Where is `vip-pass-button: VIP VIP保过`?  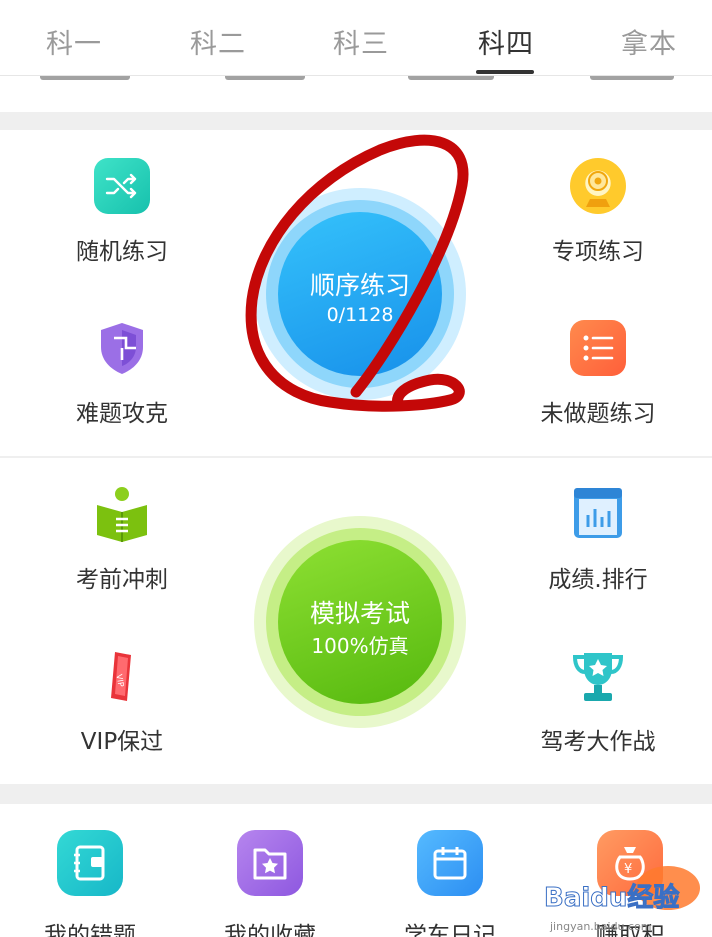 vip-pass-button: VIP VIP保过 is located at coordinates (122, 702).